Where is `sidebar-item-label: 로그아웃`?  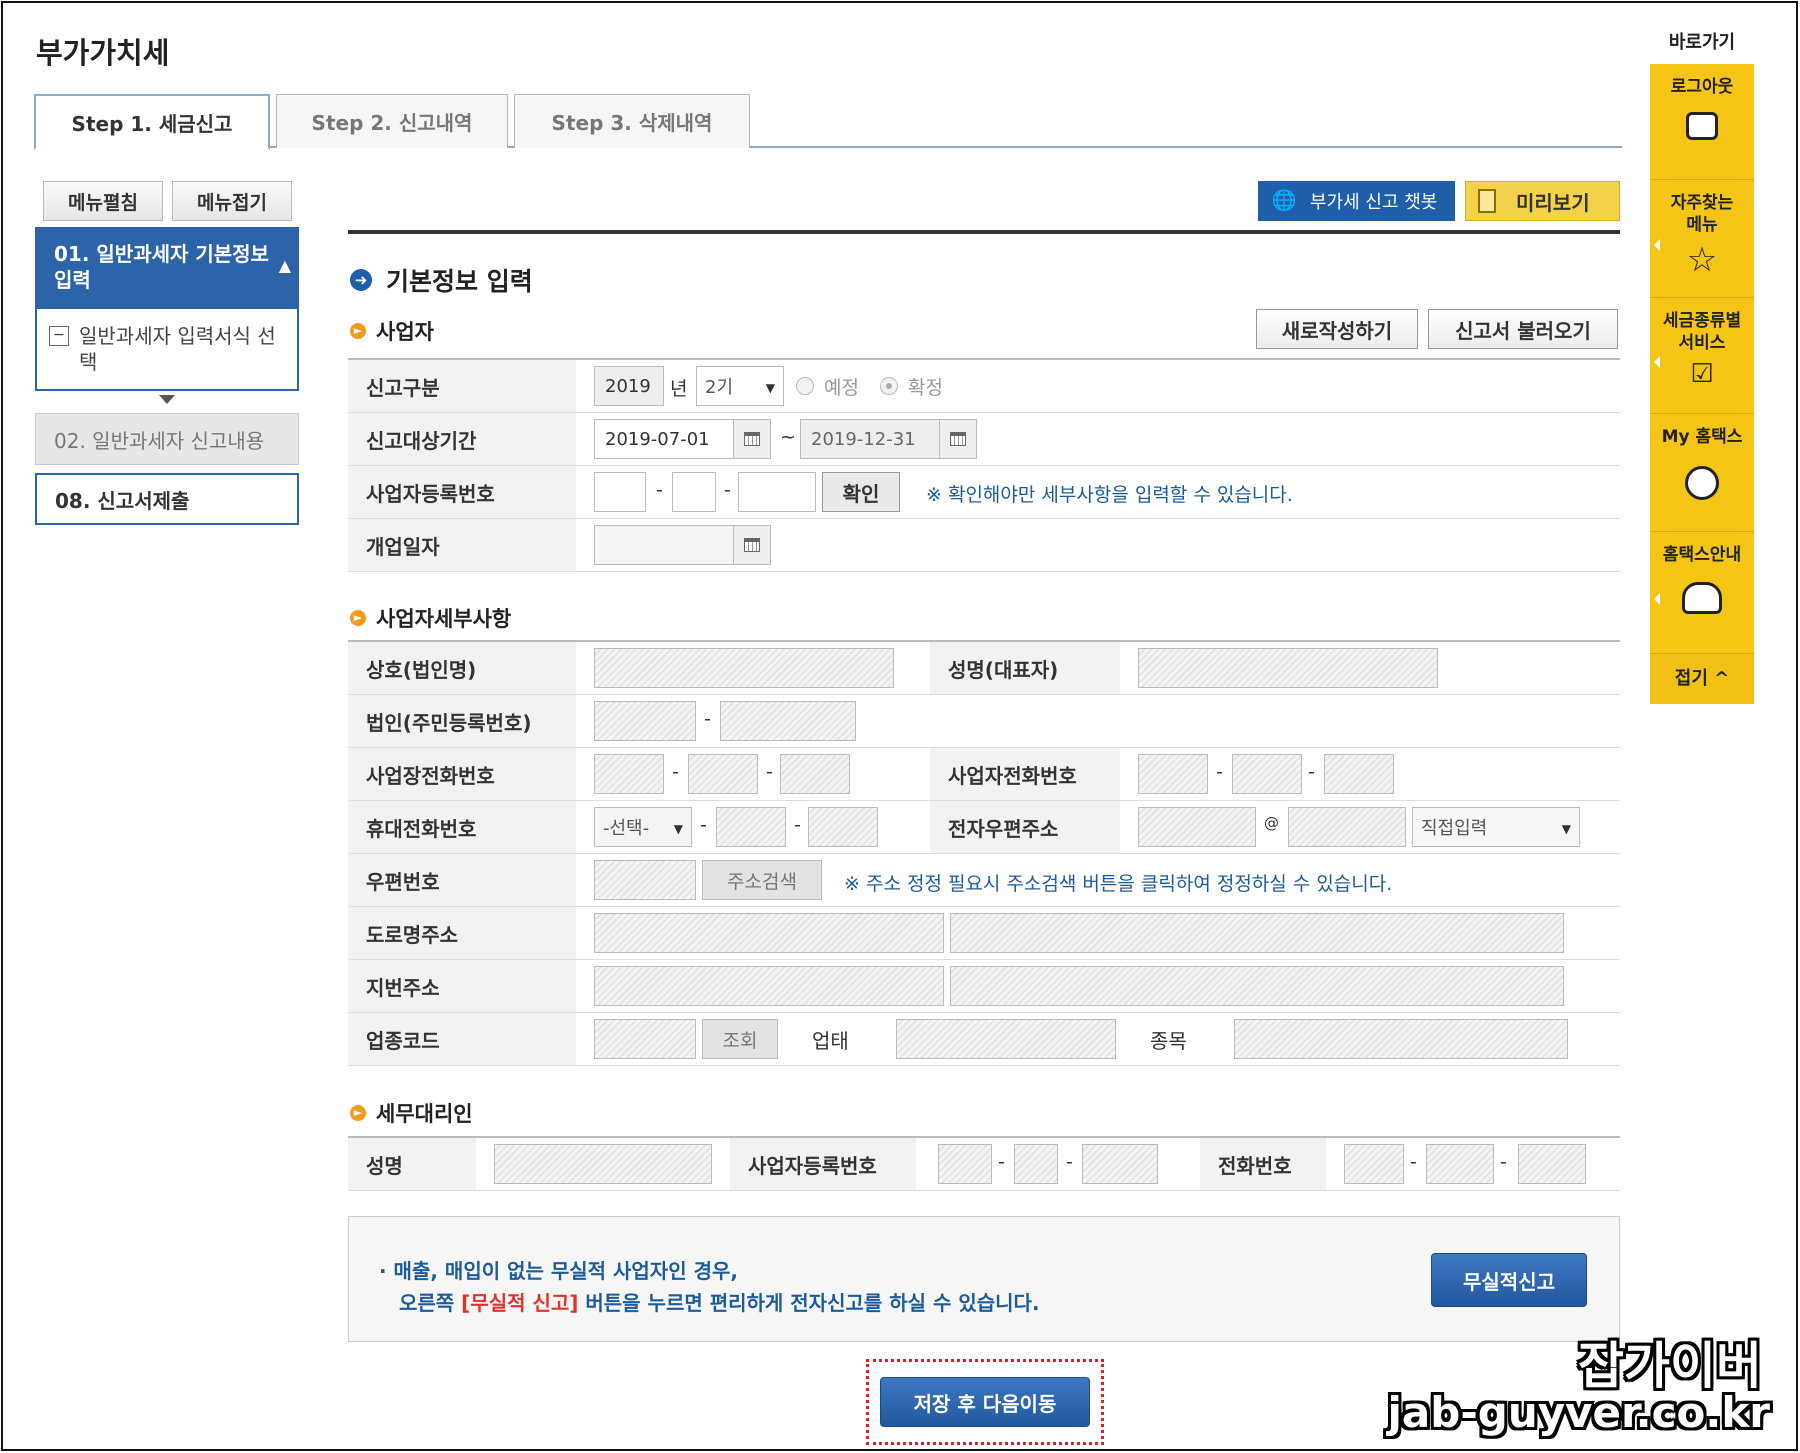
sidebar-item-label: 로그아웃 is located at coordinates (1702, 87).